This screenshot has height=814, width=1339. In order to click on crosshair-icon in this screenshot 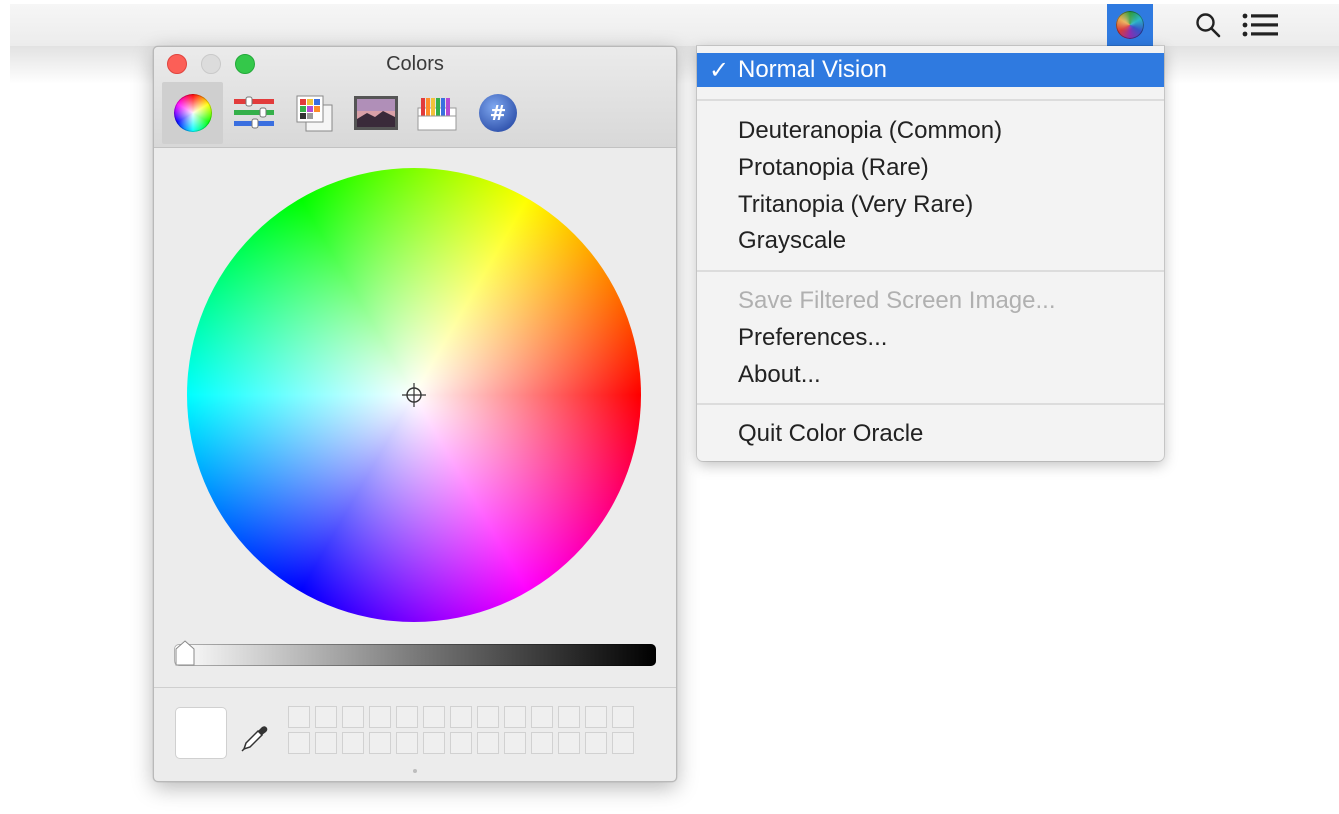, I will do `click(414, 395)`.